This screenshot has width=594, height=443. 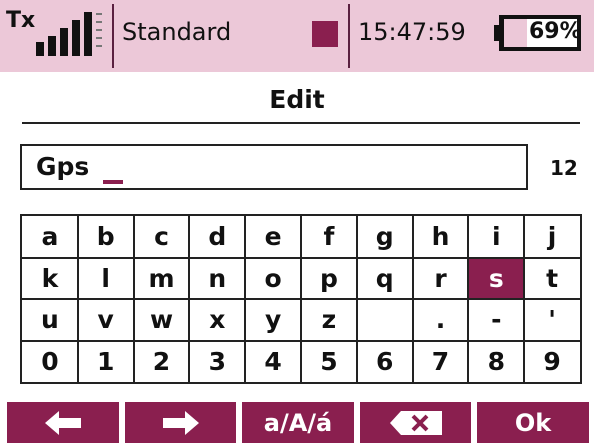 I want to click on case-toggle-button: a/A/á, so click(x=298, y=422).